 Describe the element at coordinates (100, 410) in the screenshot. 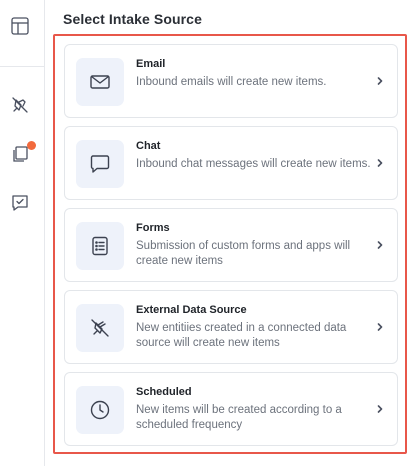

I see `clock-icon` at that location.